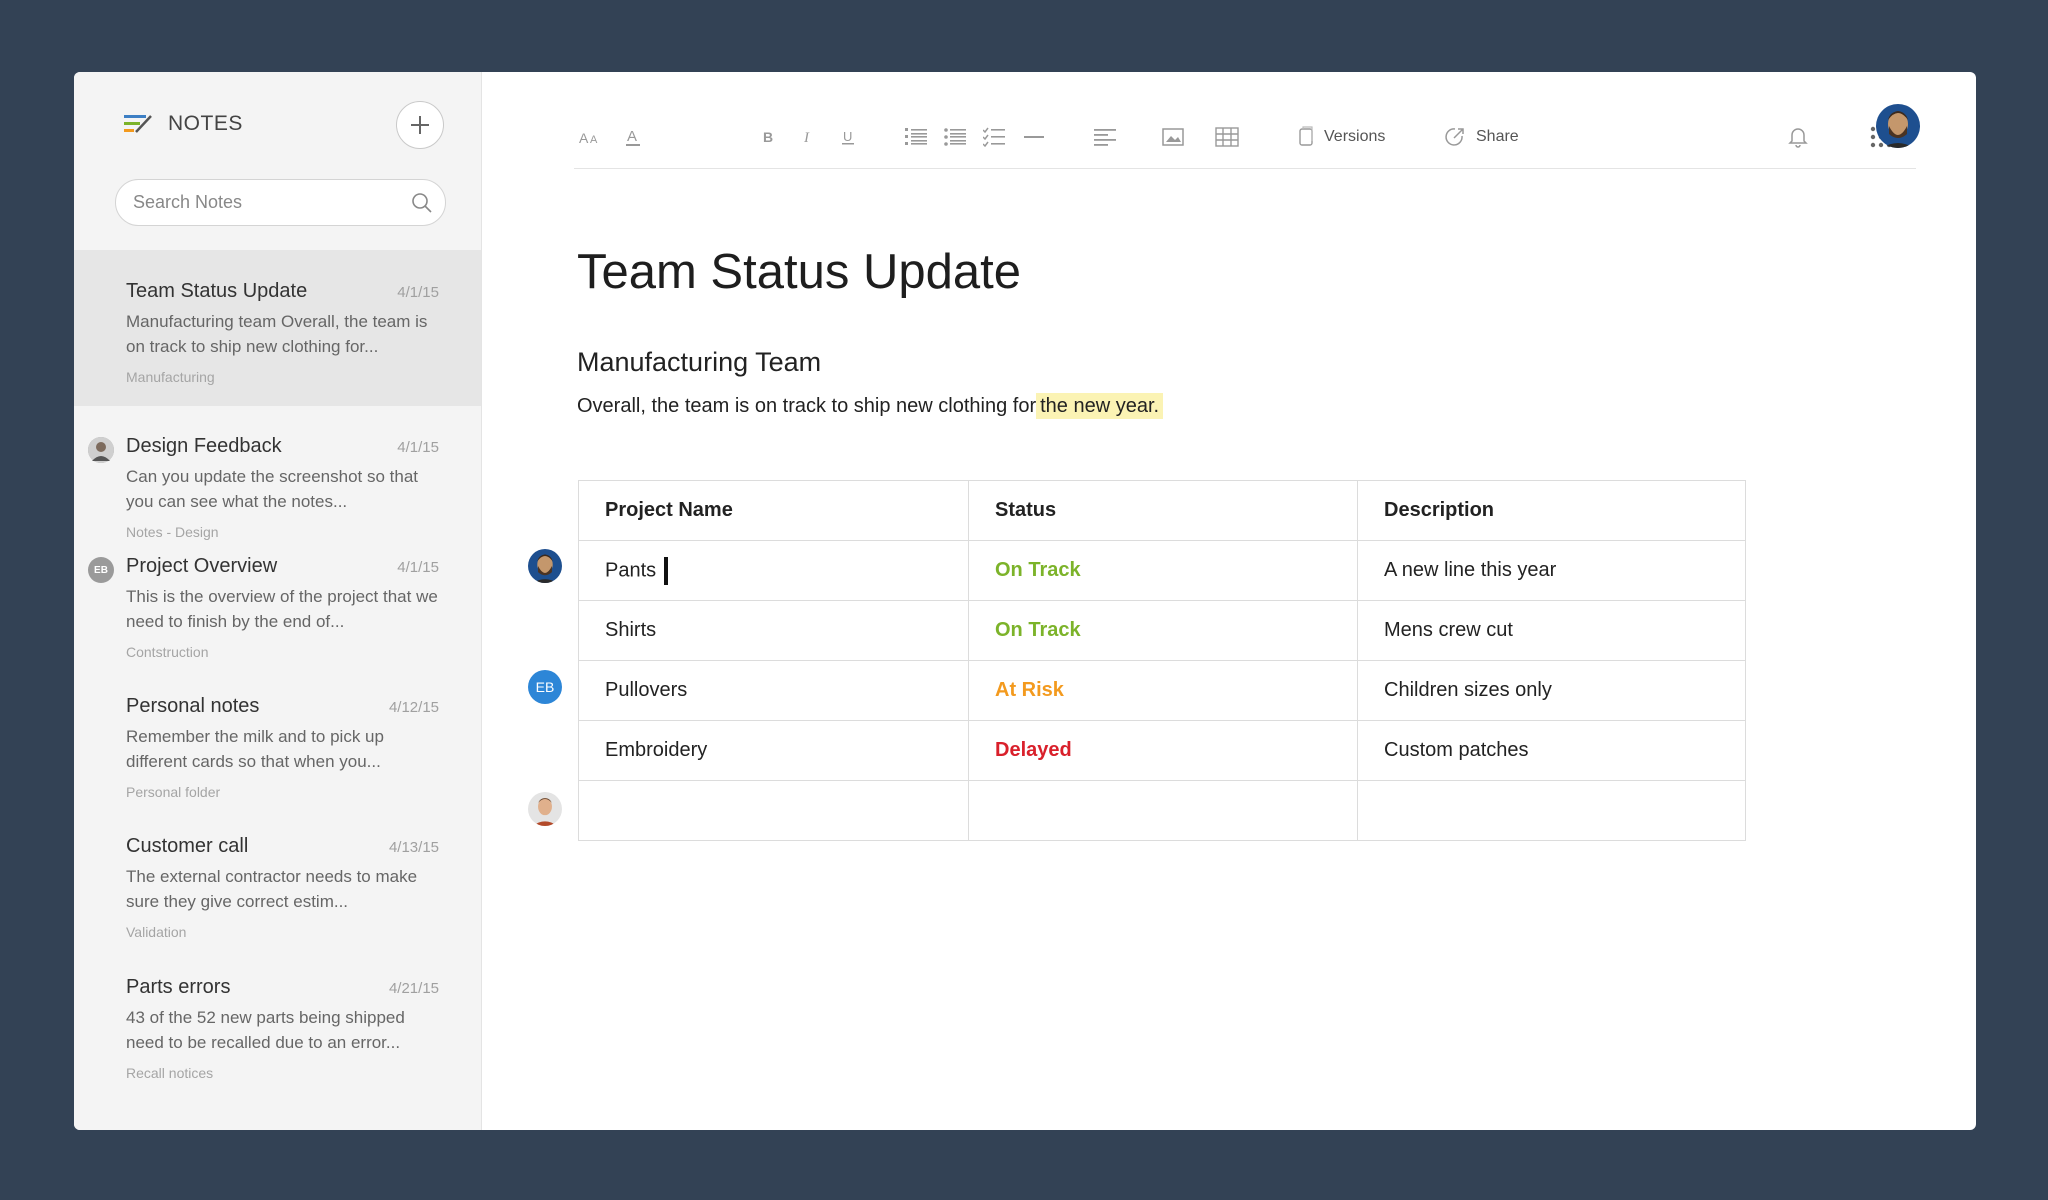 The height and width of the screenshot is (1200, 2048). I want to click on note-title: Parts errors, so click(178, 987).